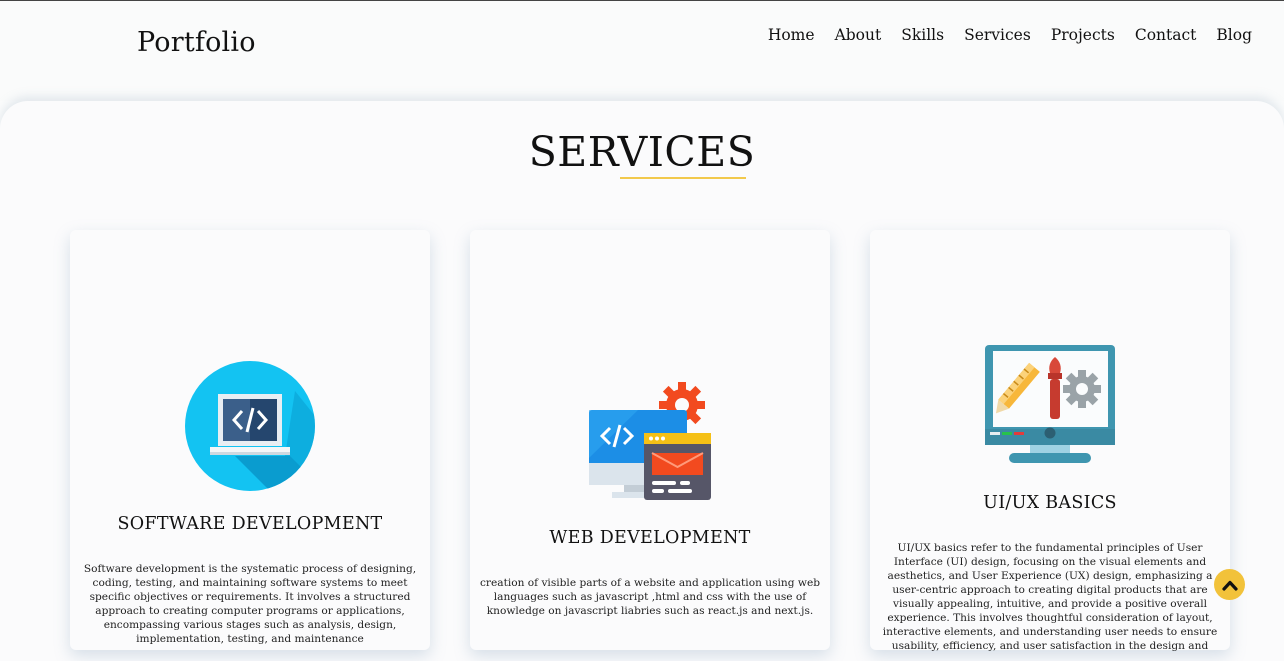 The width and height of the screenshot is (1284, 661). What do you see at coordinates (1050, 503) in the screenshot?
I see `card-title: UI/UX BASICS` at bounding box center [1050, 503].